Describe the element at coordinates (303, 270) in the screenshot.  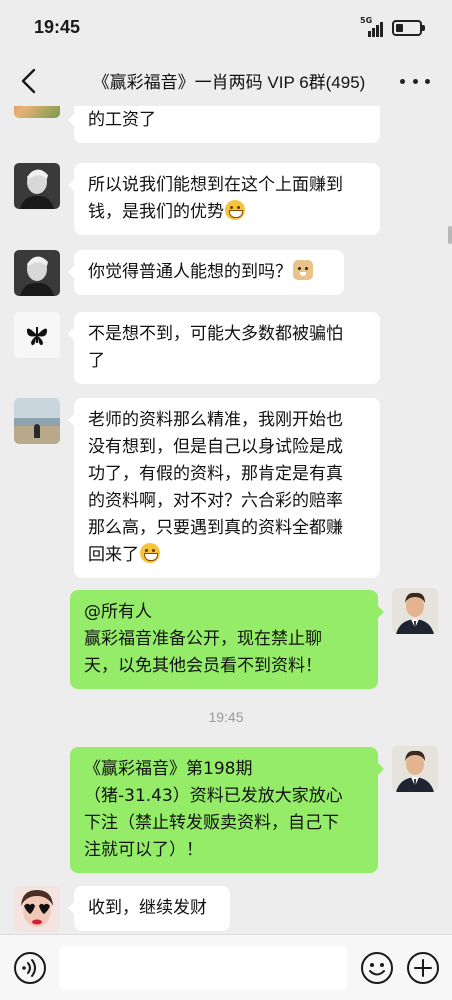
I see `doge-emoji-icon` at that location.